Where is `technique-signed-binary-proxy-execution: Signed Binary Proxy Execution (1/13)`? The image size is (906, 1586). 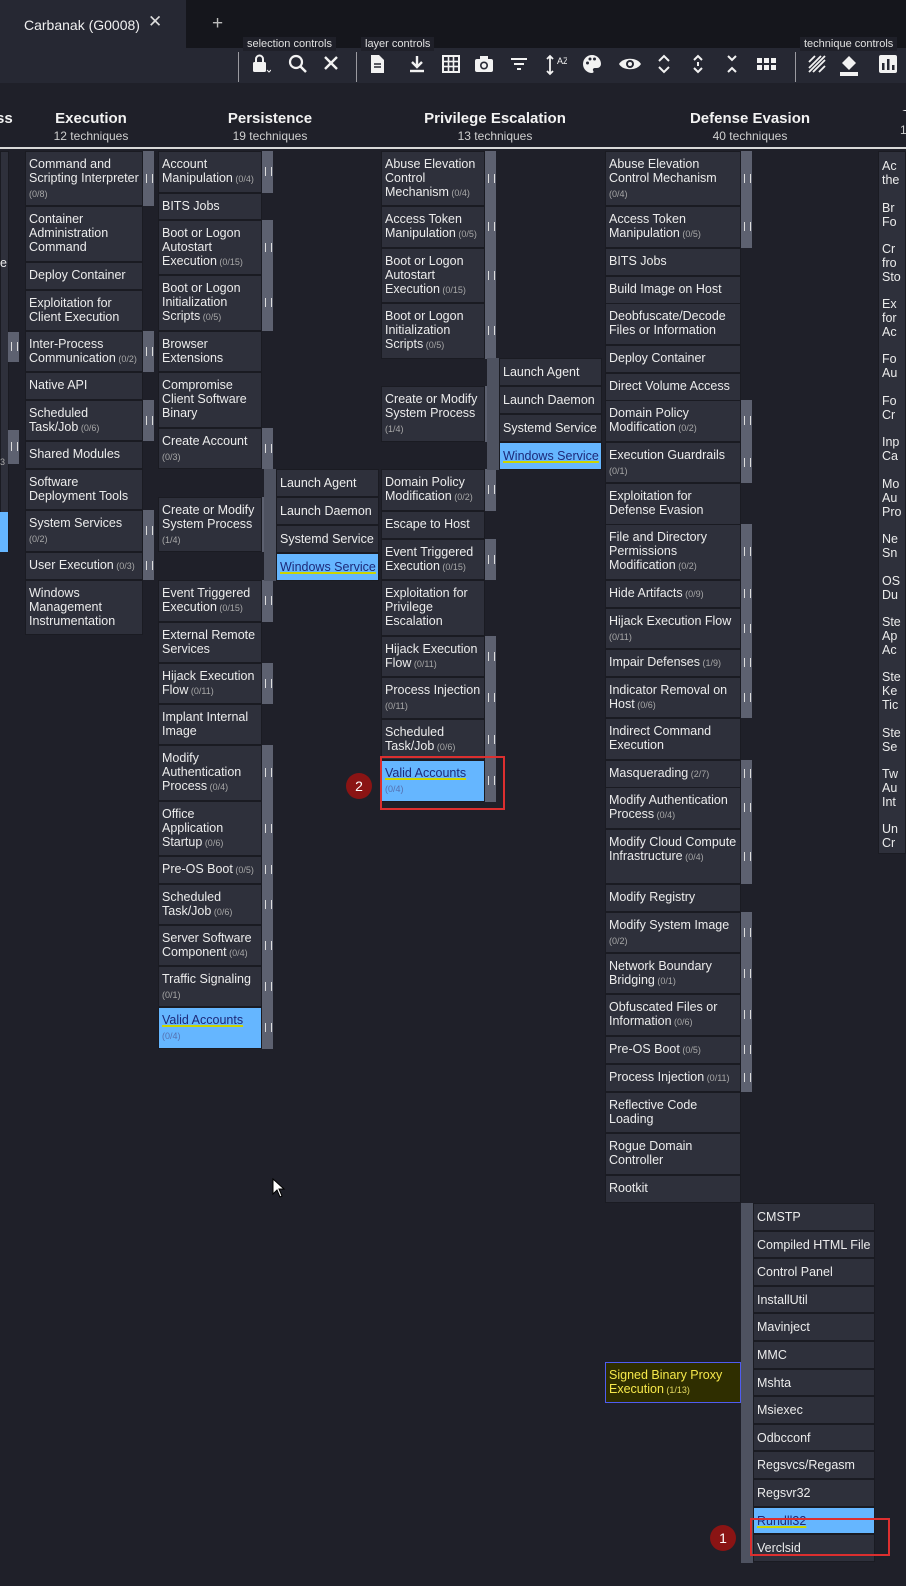 technique-signed-binary-proxy-execution: Signed Binary Proxy Execution (1/13) is located at coordinates (673, 1382).